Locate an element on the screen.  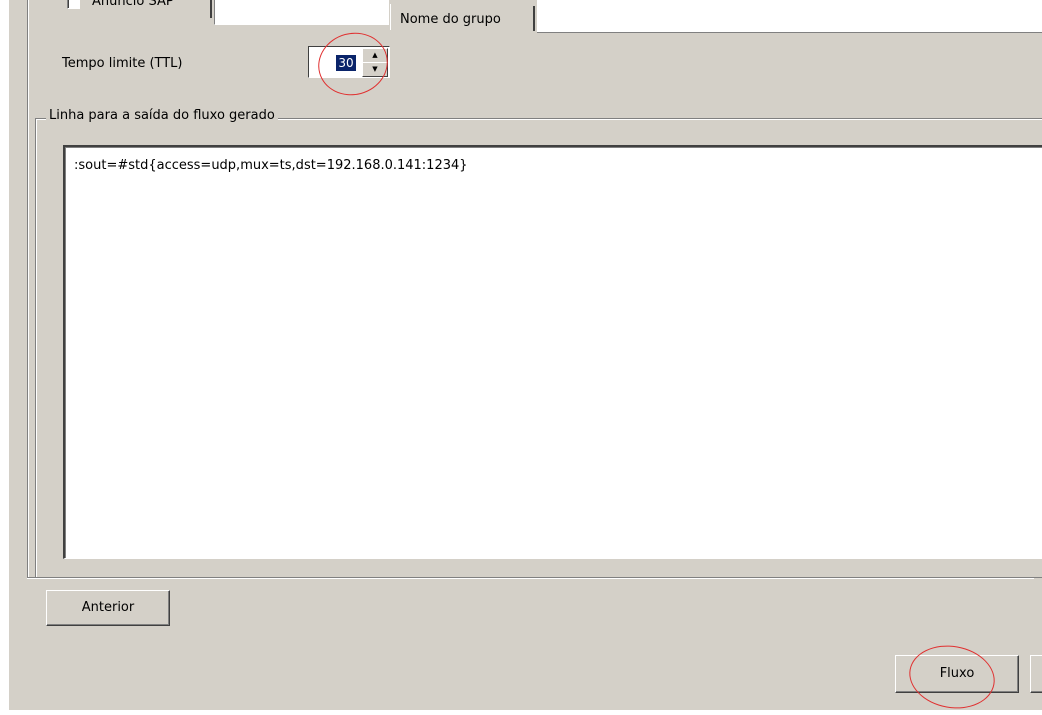
ttl-label: Tempo limite (TTL) is located at coordinates (122, 63).